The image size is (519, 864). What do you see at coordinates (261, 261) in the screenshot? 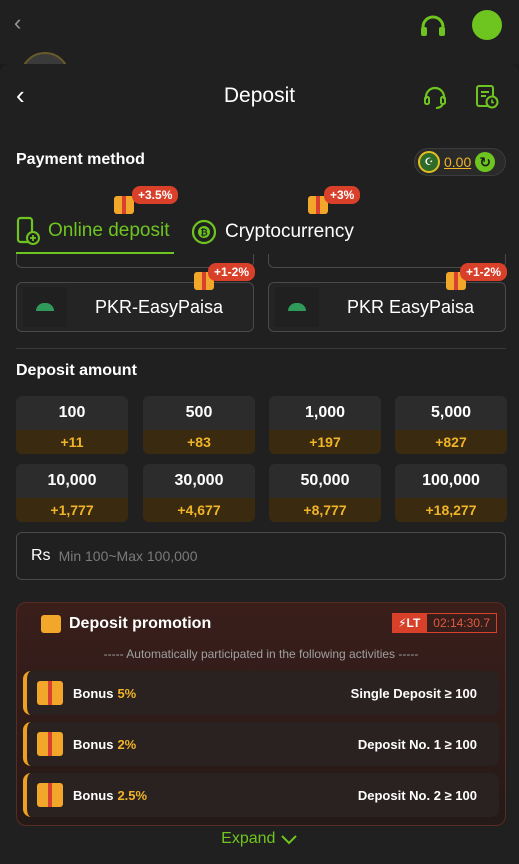
I see `channel-row-partial` at bounding box center [261, 261].